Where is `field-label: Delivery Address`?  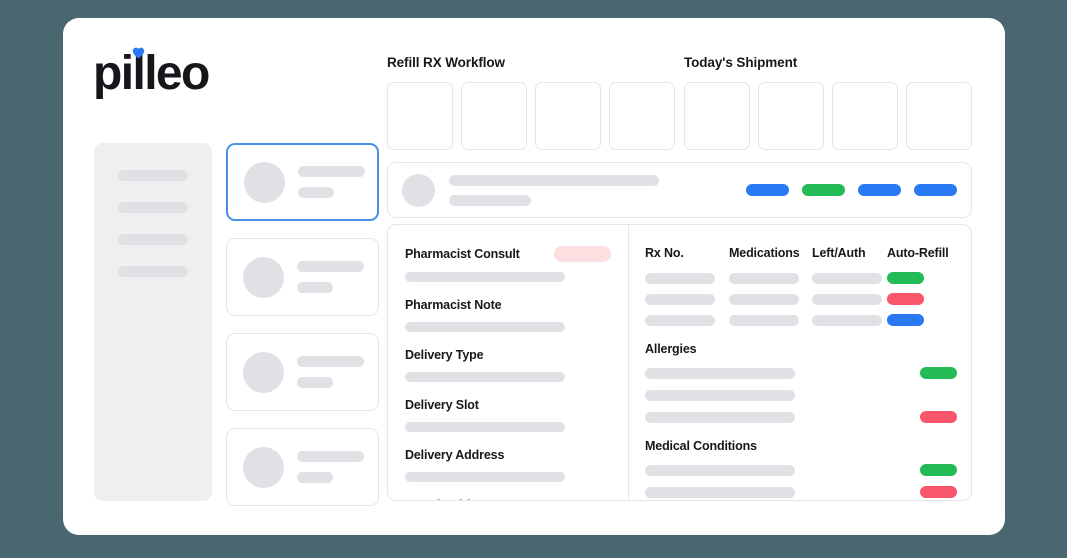
field-label: Delivery Address is located at coordinates (455, 455).